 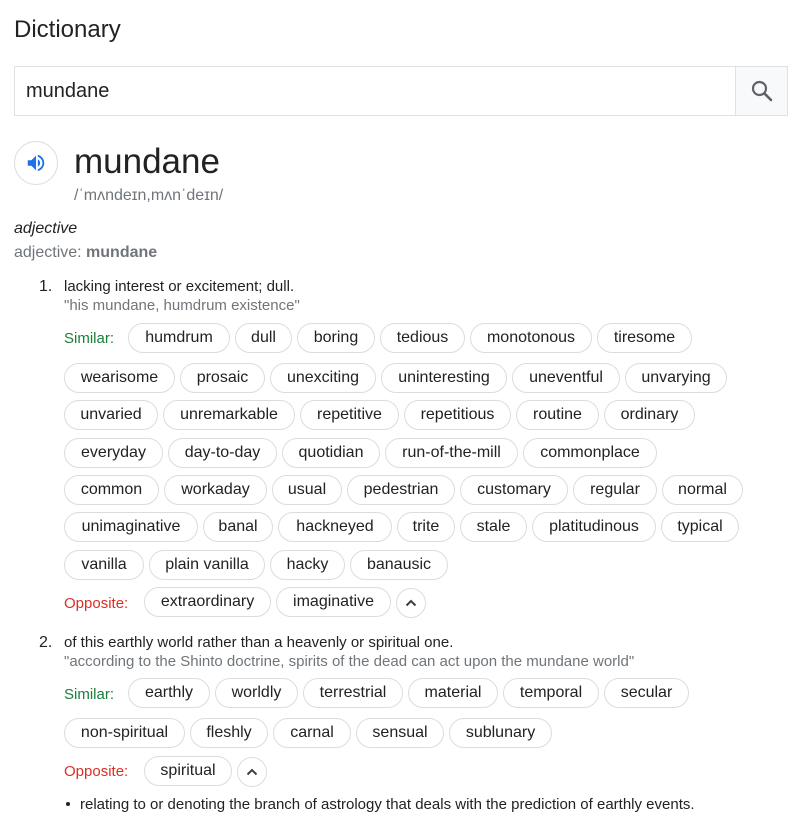 I want to click on similar-chip: stale, so click(x=493, y=527).